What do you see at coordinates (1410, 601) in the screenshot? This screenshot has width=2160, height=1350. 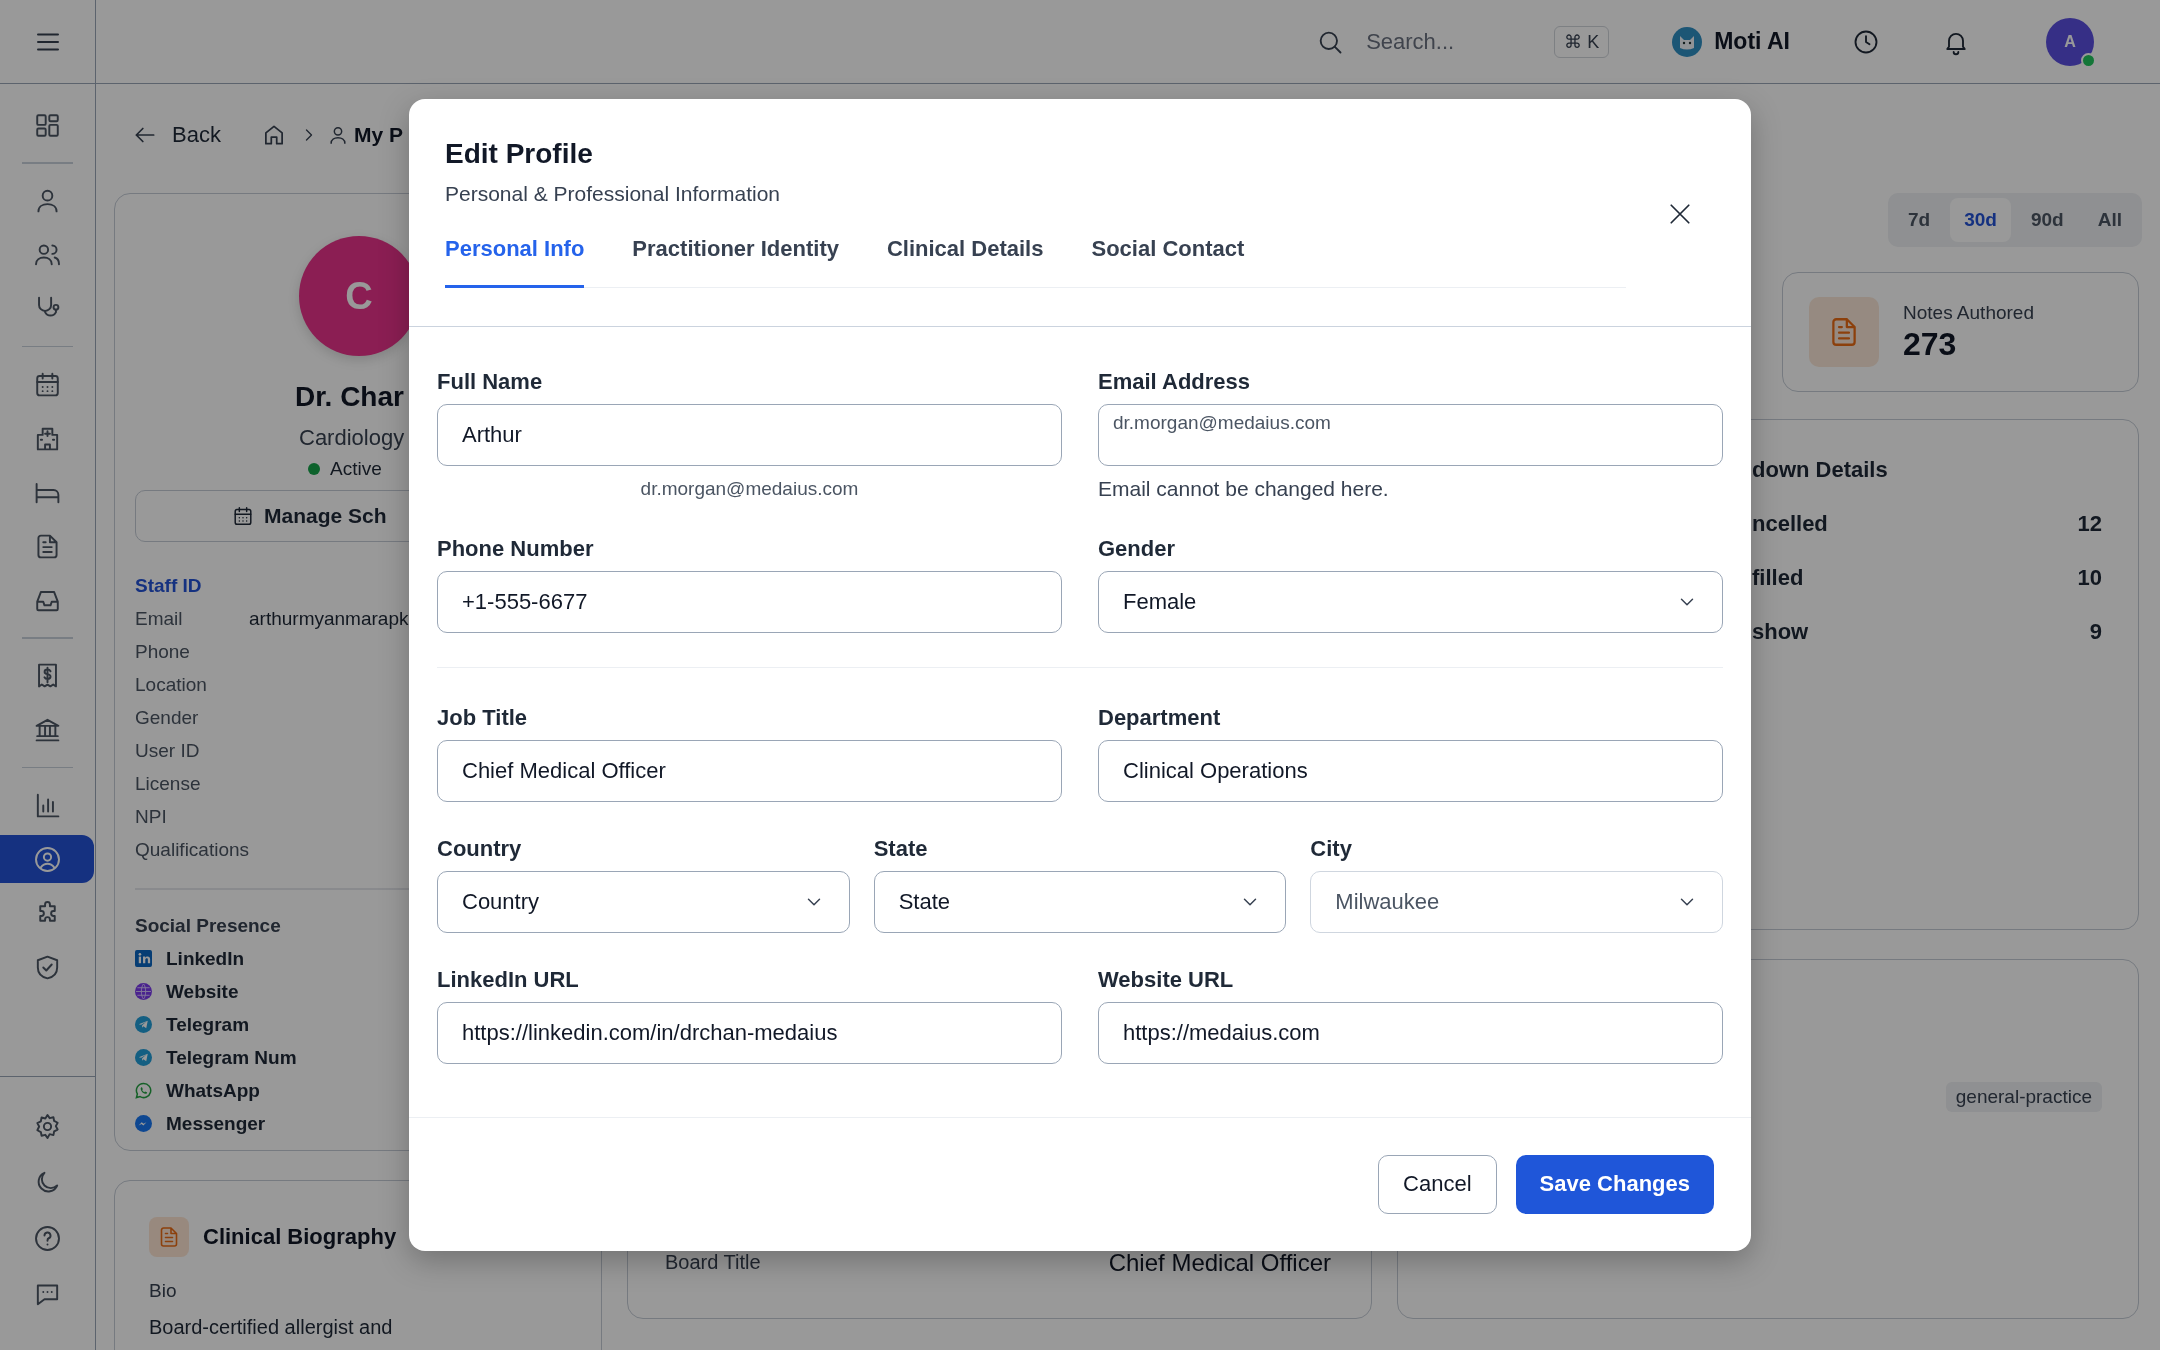 I see `dropdown: Female` at bounding box center [1410, 601].